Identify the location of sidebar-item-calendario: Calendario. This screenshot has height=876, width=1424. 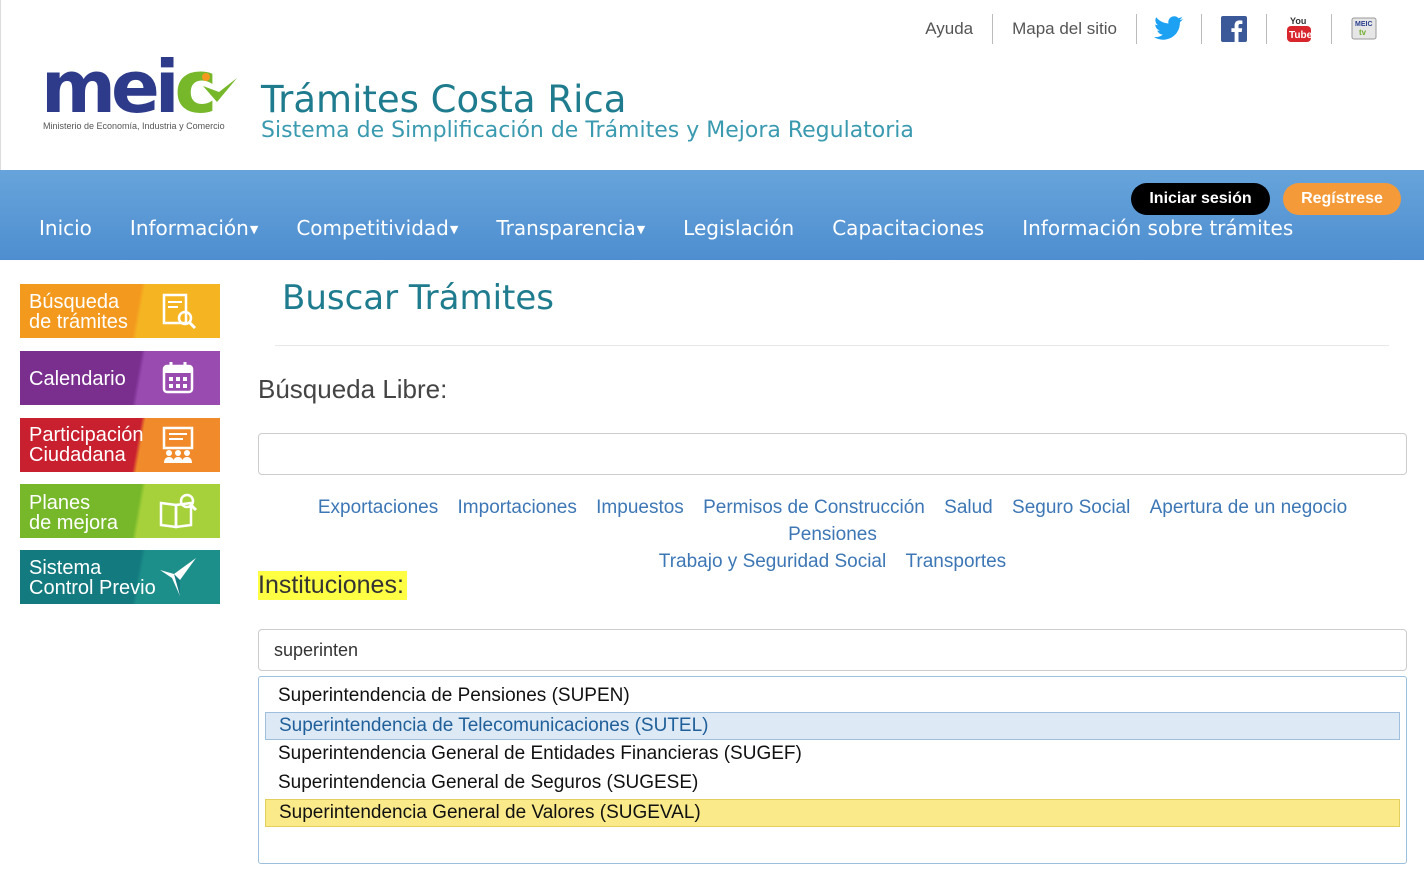
(120, 378).